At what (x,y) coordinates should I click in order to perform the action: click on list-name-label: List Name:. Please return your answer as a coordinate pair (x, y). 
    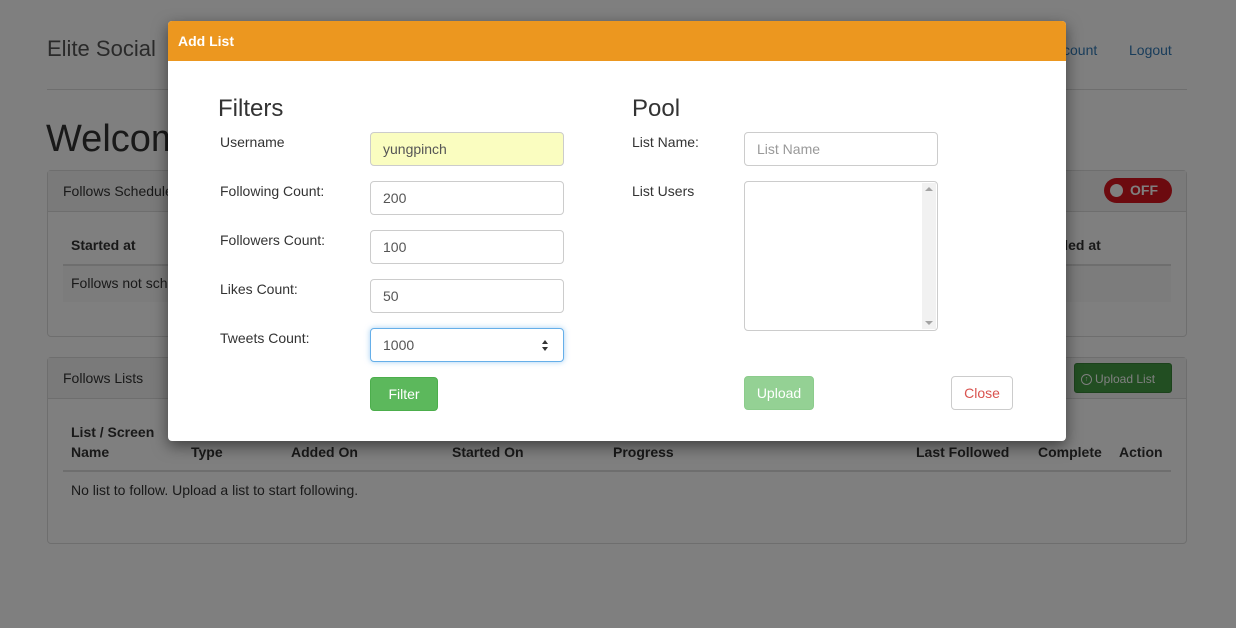
    Looking at the image, I should click on (665, 142).